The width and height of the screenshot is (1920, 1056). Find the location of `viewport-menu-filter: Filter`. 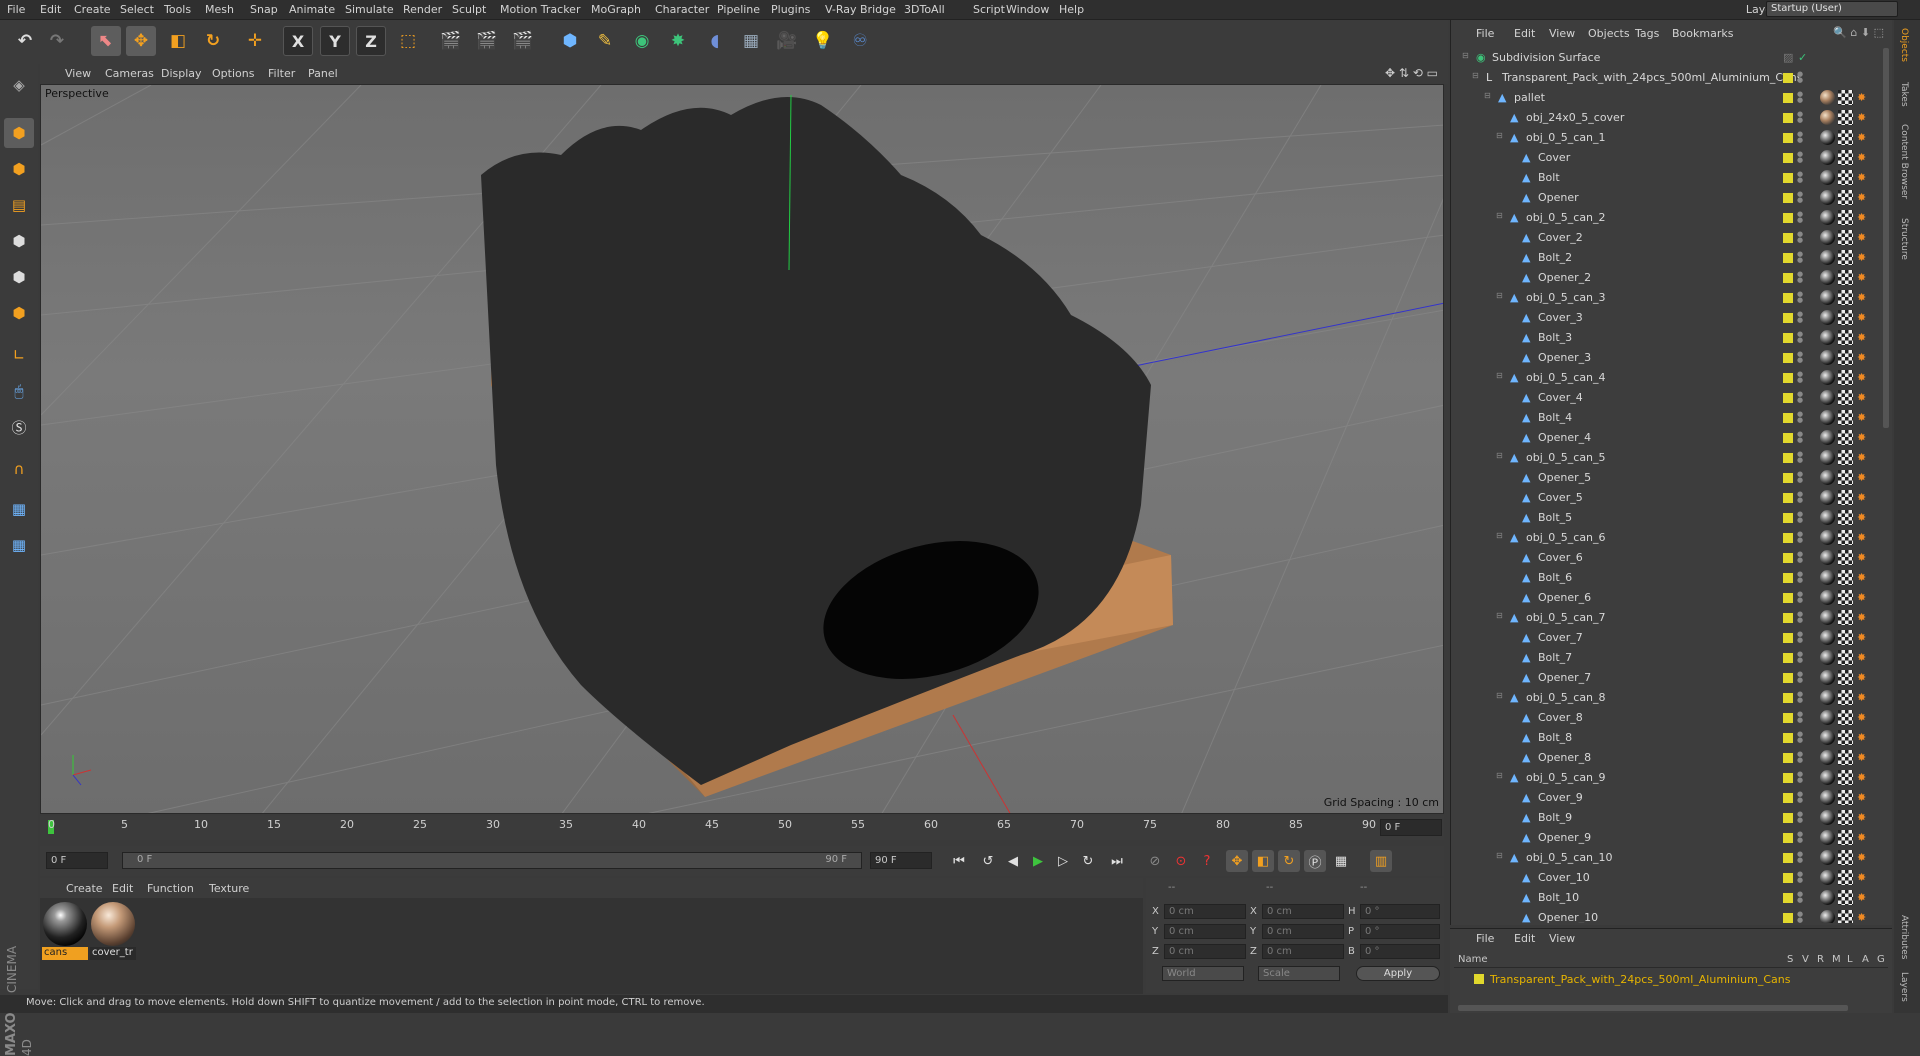

viewport-menu-filter: Filter is located at coordinates (281, 73).